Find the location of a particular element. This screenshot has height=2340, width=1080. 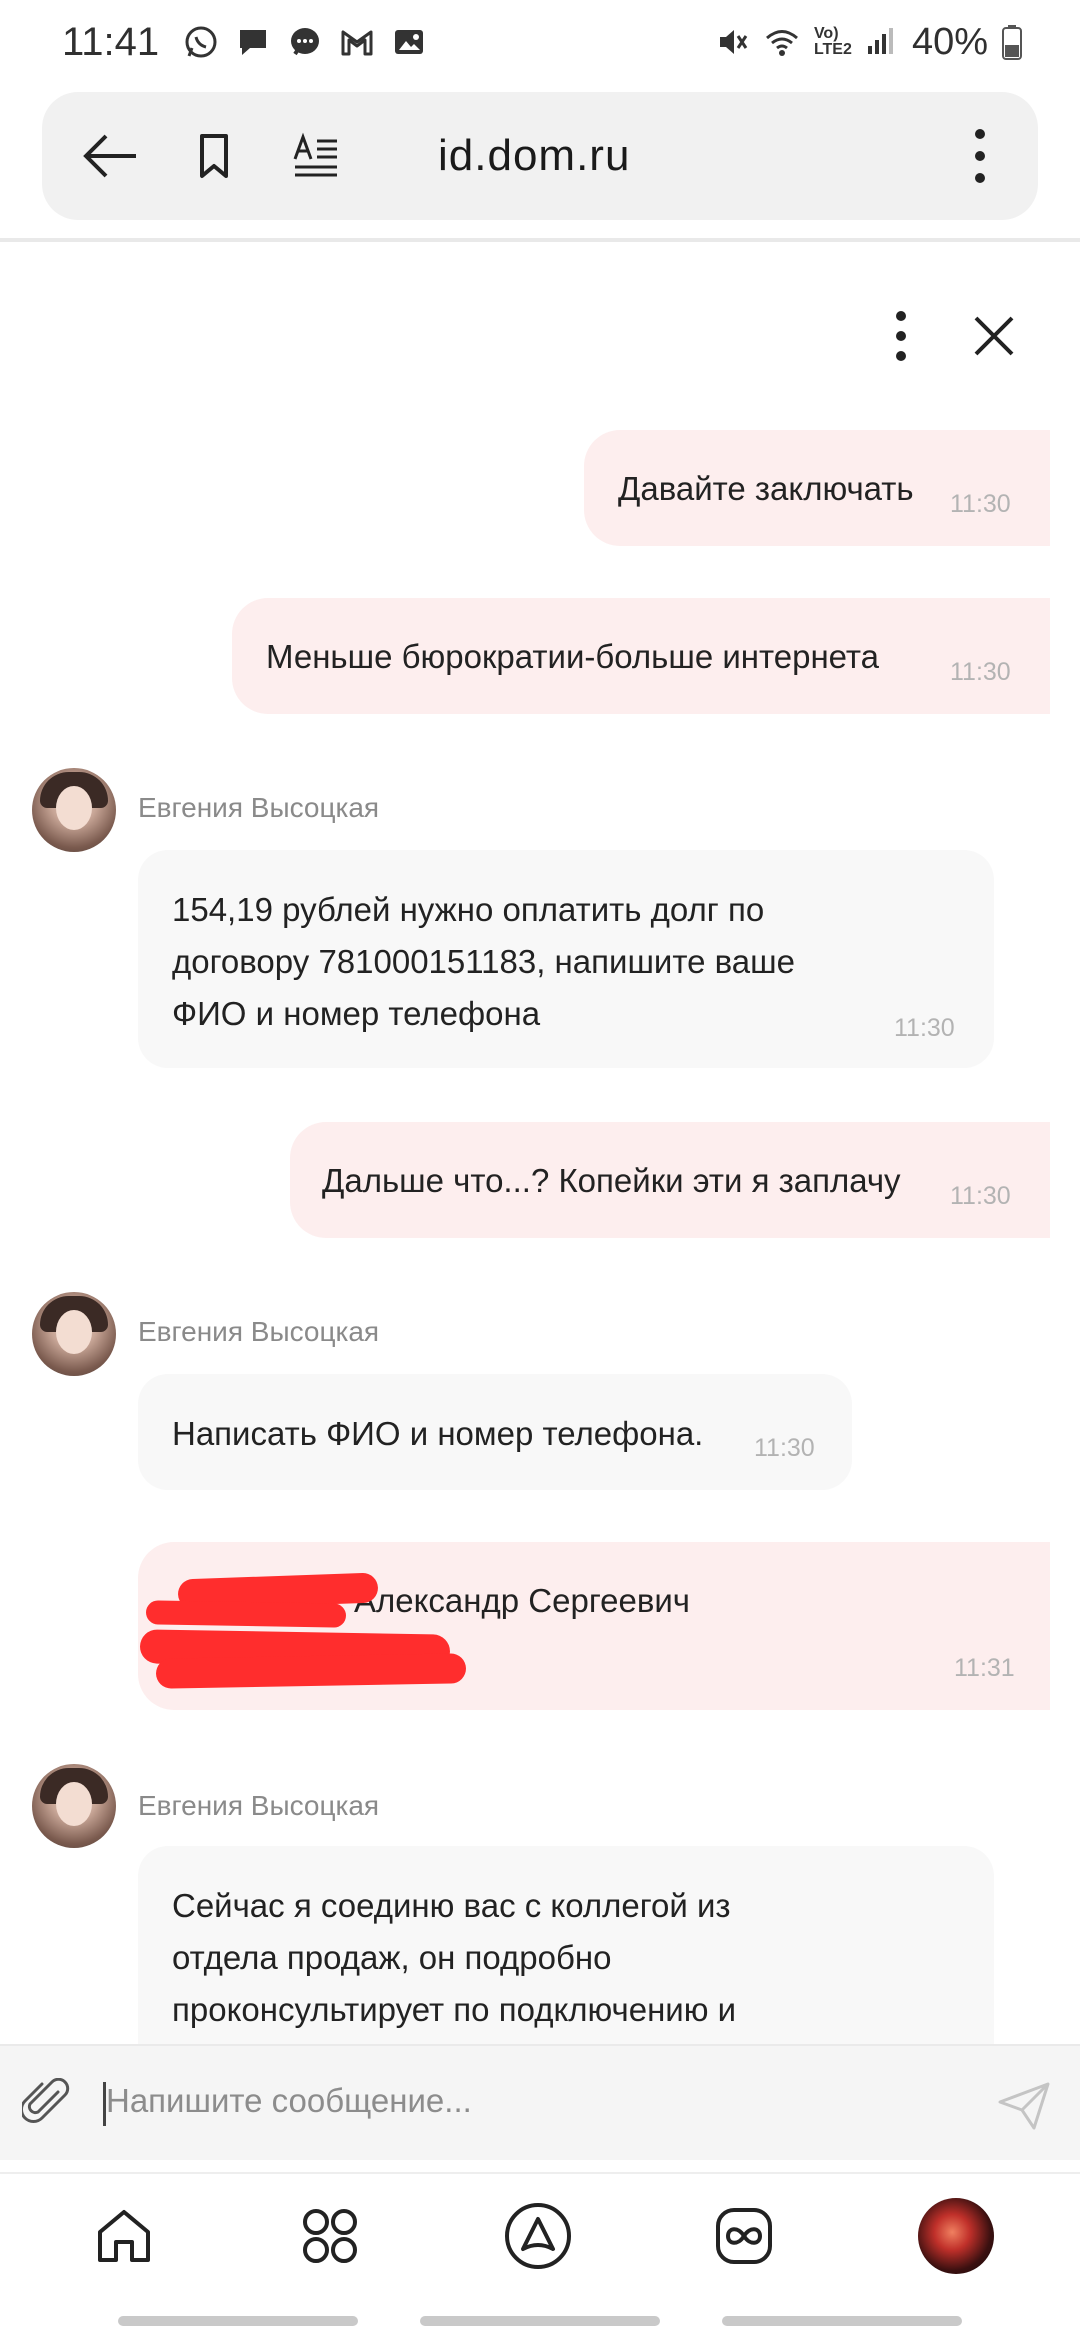

message-text: Александр Сергеевич is located at coordinates (522, 1600).